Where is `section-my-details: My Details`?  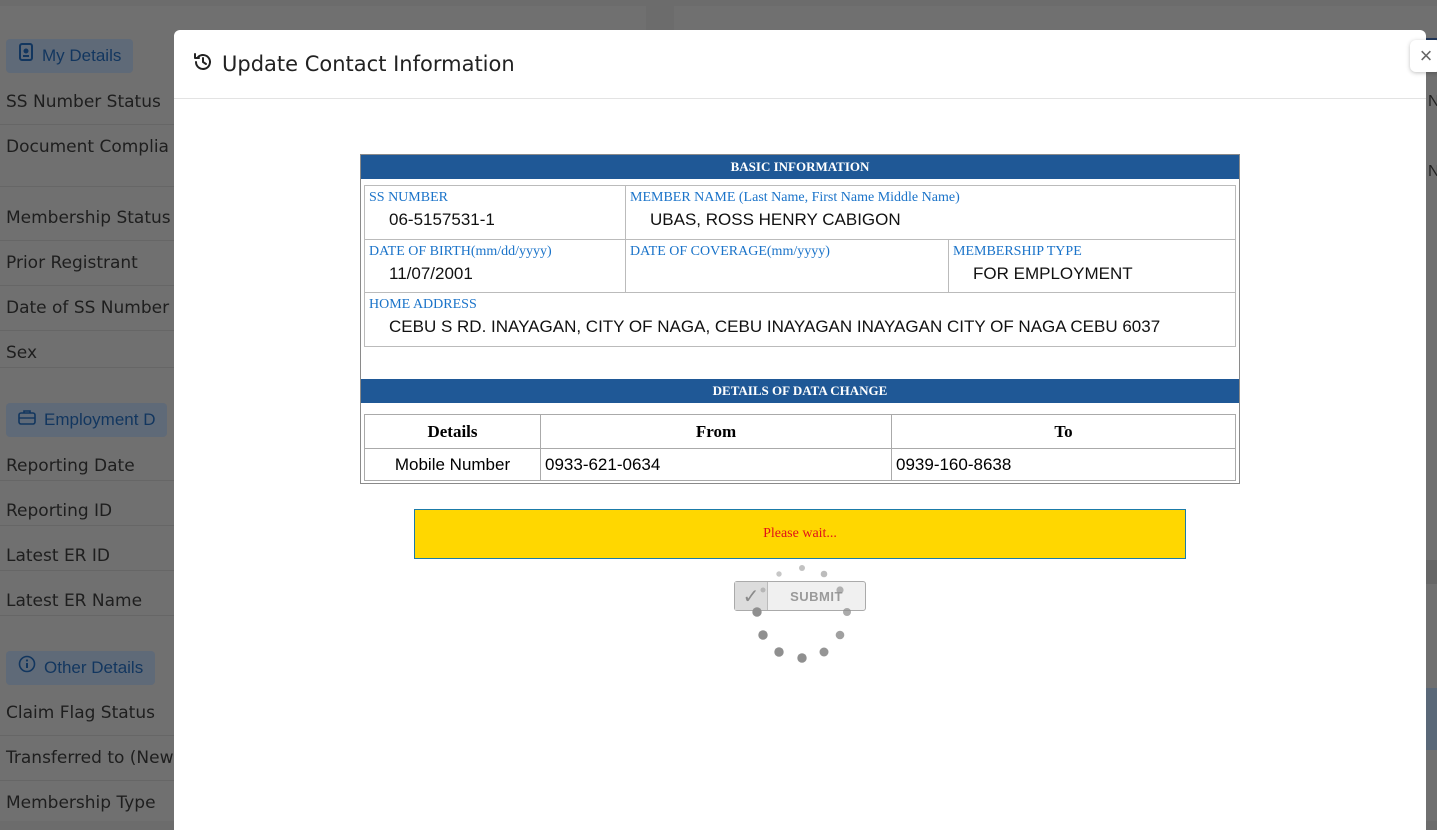 section-my-details: My Details is located at coordinates (70, 56).